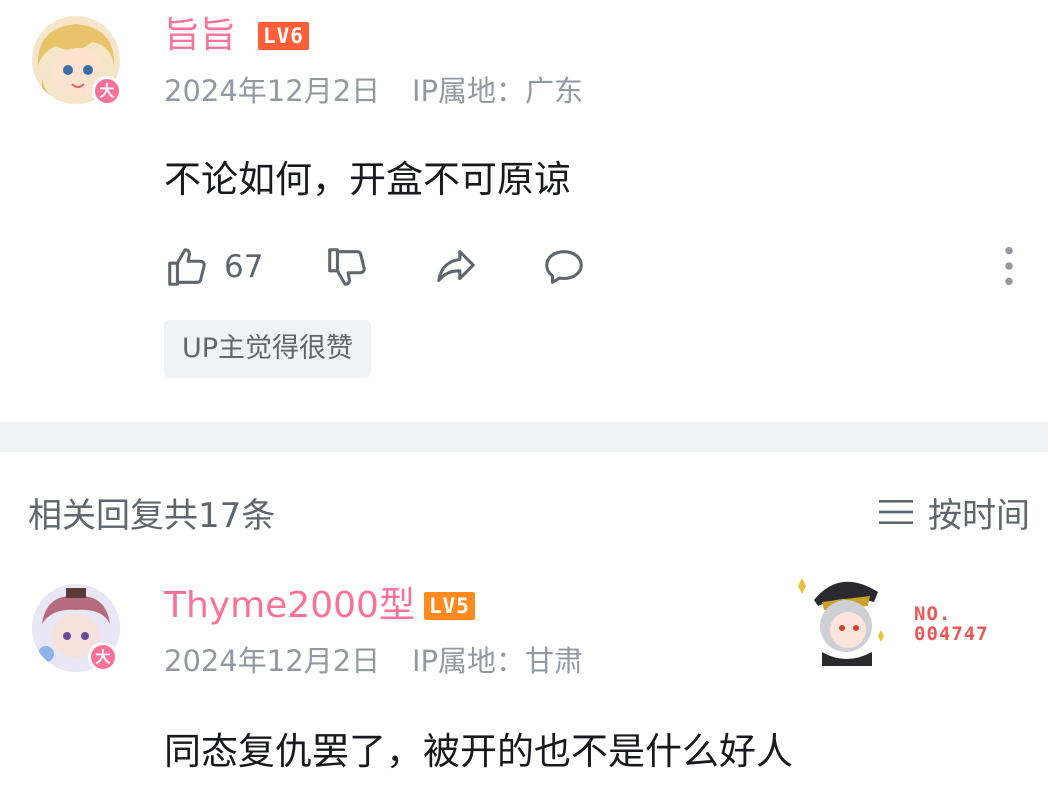 Image resolution: width=1048 pixels, height=802 pixels. I want to click on reply-icon, so click(564, 267).